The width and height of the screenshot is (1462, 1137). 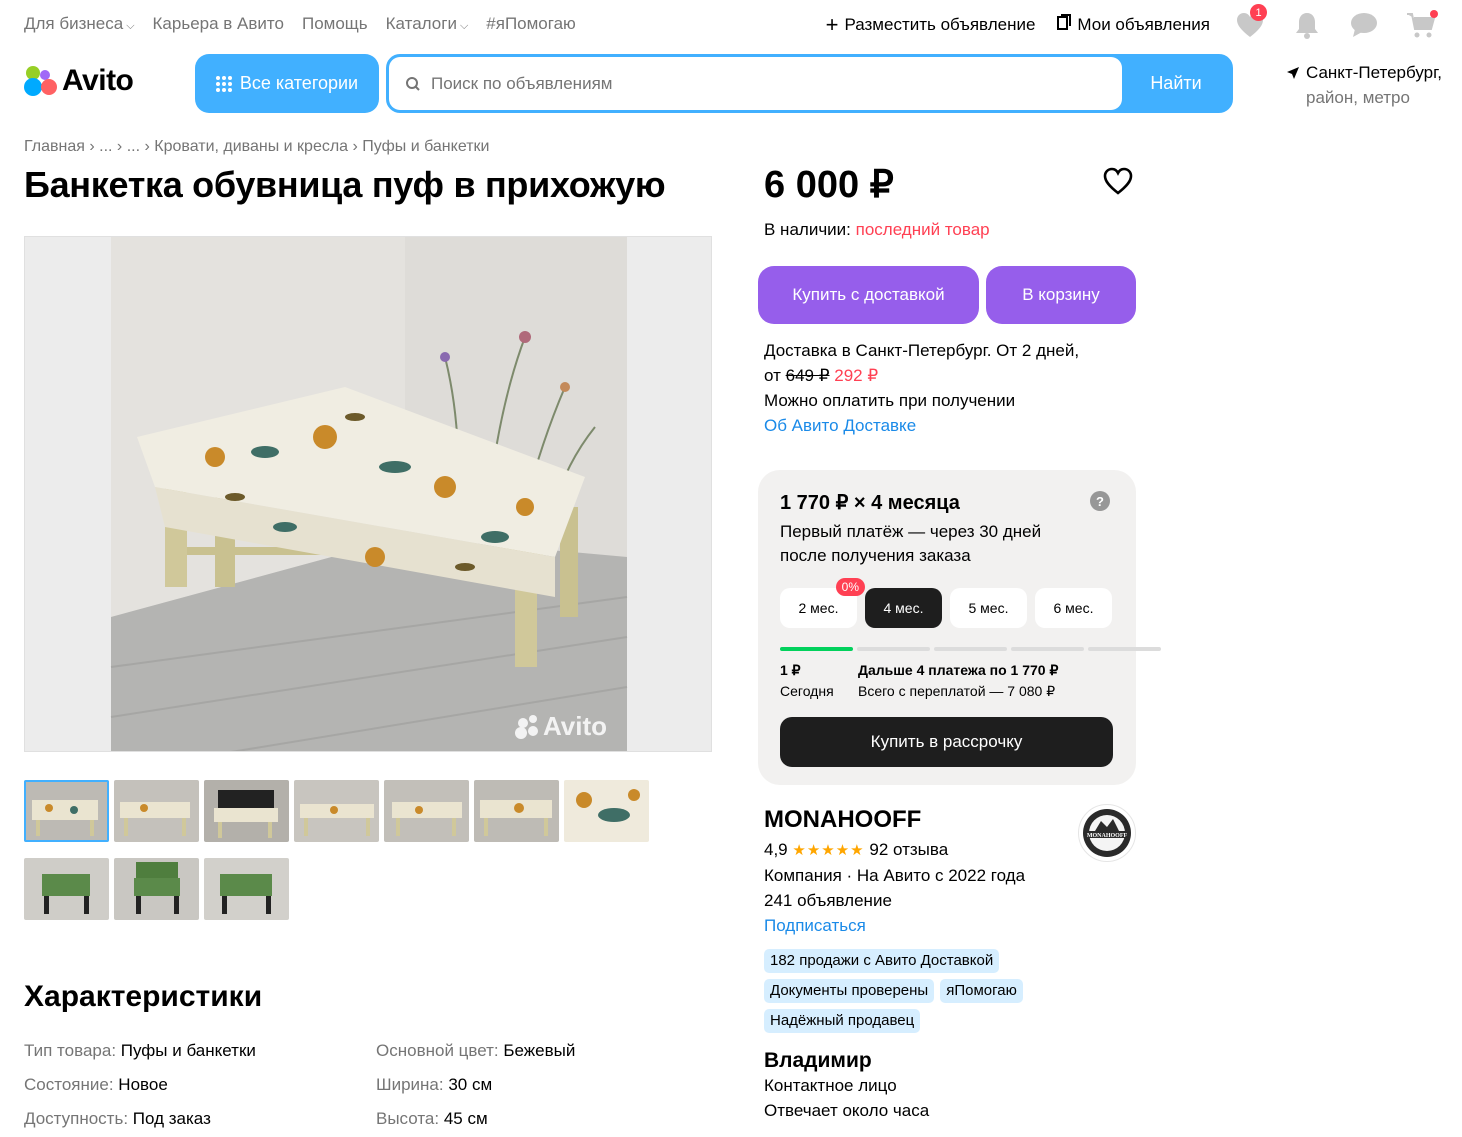 What do you see at coordinates (877, 229) in the screenshot?
I see `stock-status: В наличии: последний товар` at bounding box center [877, 229].